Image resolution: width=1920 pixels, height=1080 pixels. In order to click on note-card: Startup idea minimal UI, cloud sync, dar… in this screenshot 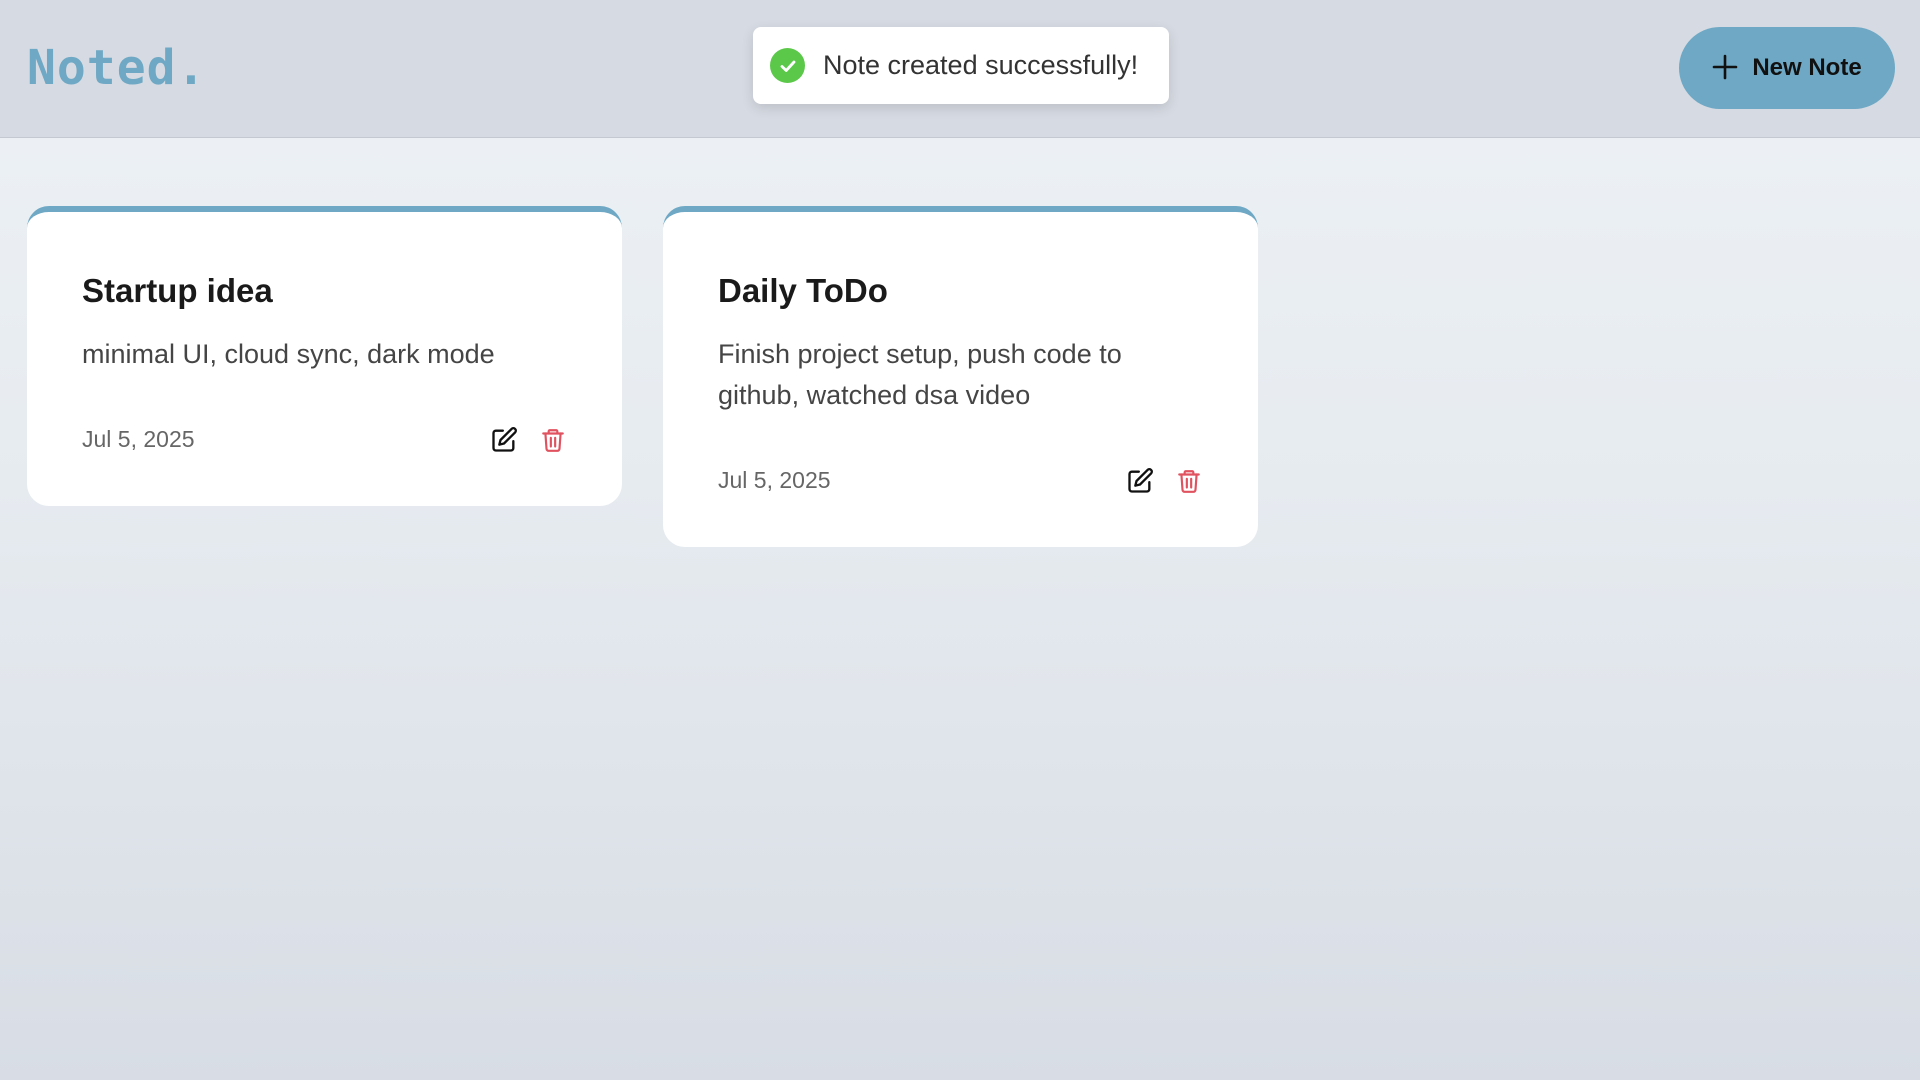, I will do `click(324, 356)`.